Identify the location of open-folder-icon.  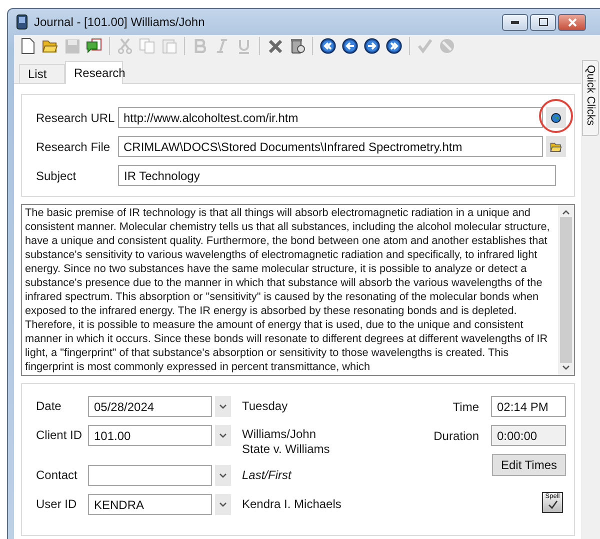
(556, 146).